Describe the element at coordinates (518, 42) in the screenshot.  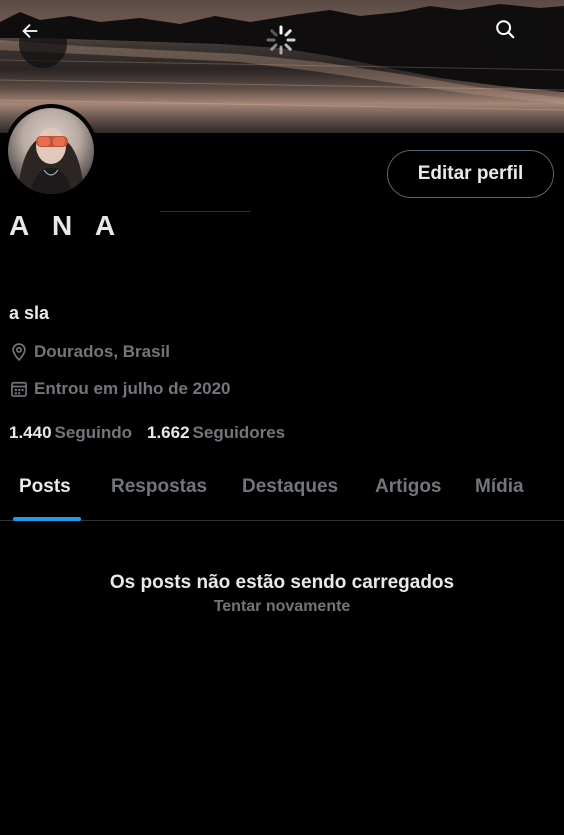
I see `search-button` at that location.